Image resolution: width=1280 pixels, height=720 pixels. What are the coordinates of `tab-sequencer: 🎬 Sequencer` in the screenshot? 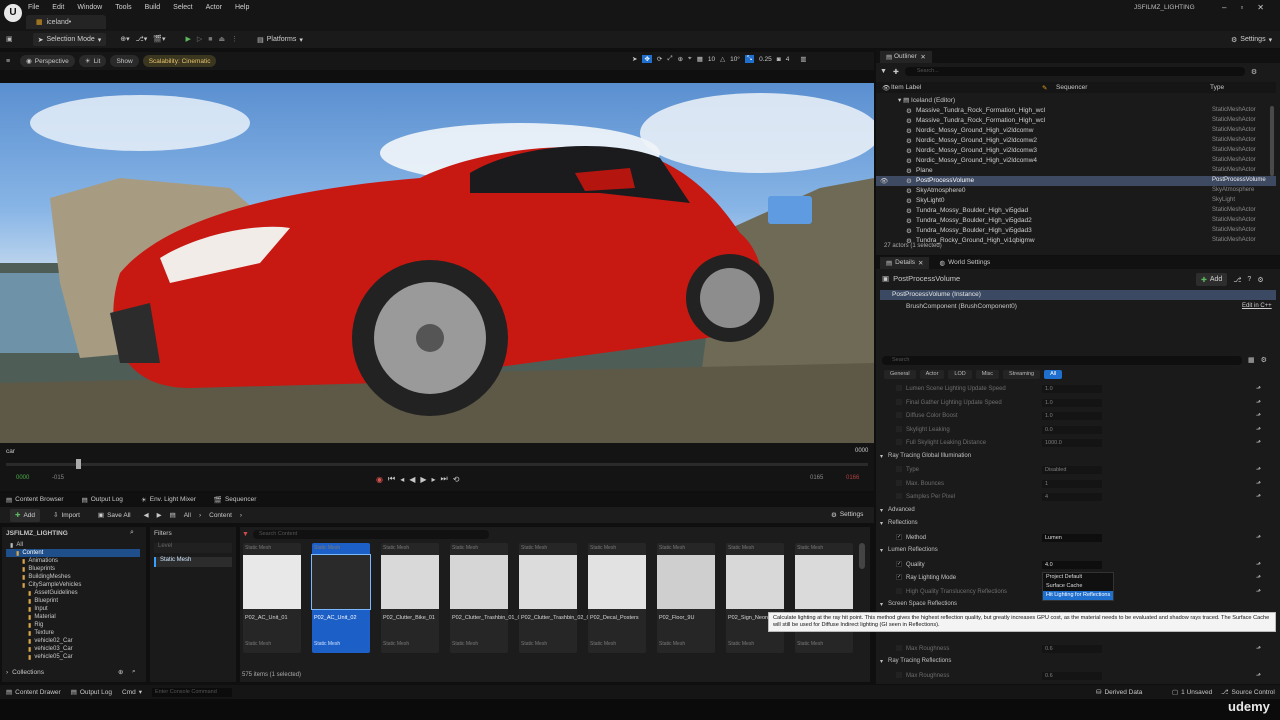 It's located at (235, 500).